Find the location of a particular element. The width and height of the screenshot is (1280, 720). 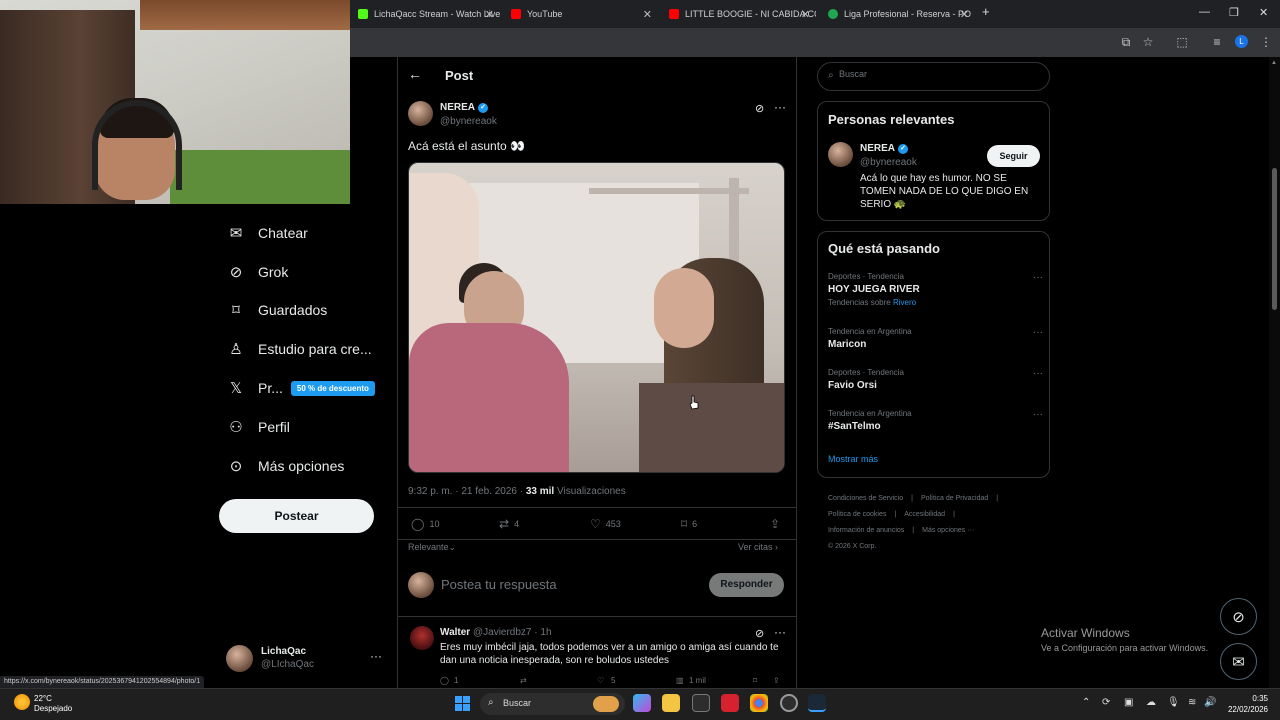

store-icon is located at coordinates (701, 703).